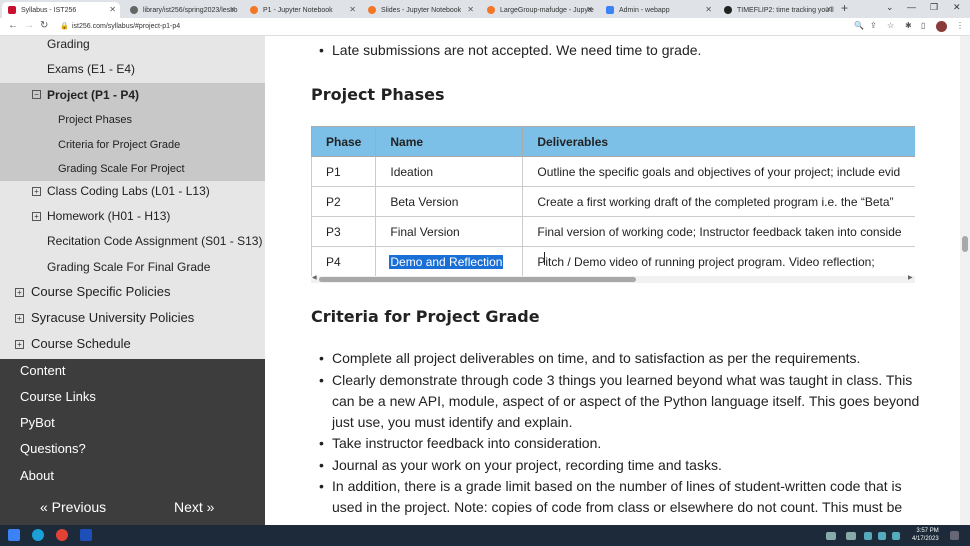 This screenshot has width=970, height=546. I want to click on sidebar-item-coding-labs: + Class Coding Labs (L01 - L13), so click(132, 191).